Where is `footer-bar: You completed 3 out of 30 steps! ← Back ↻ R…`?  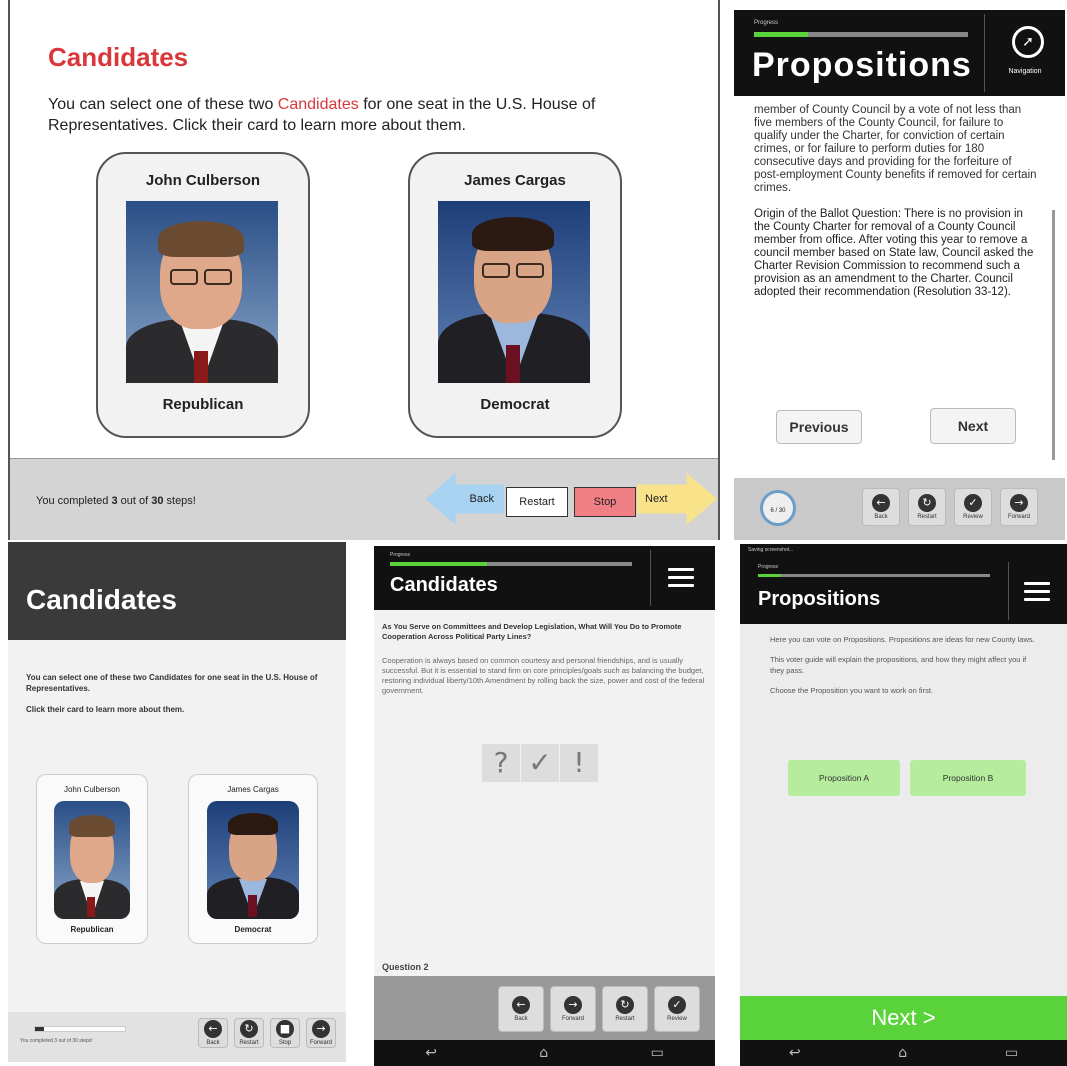
footer-bar: You completed 3 out of 30 steps! ← Back ↻ R… is located at coordinates (177, 1037).